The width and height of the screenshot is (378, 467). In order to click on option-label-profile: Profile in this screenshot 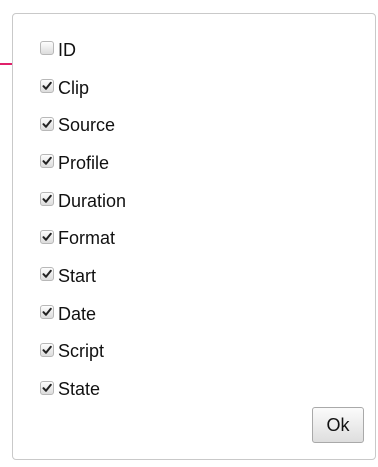, I will do `click(84, 162)`.